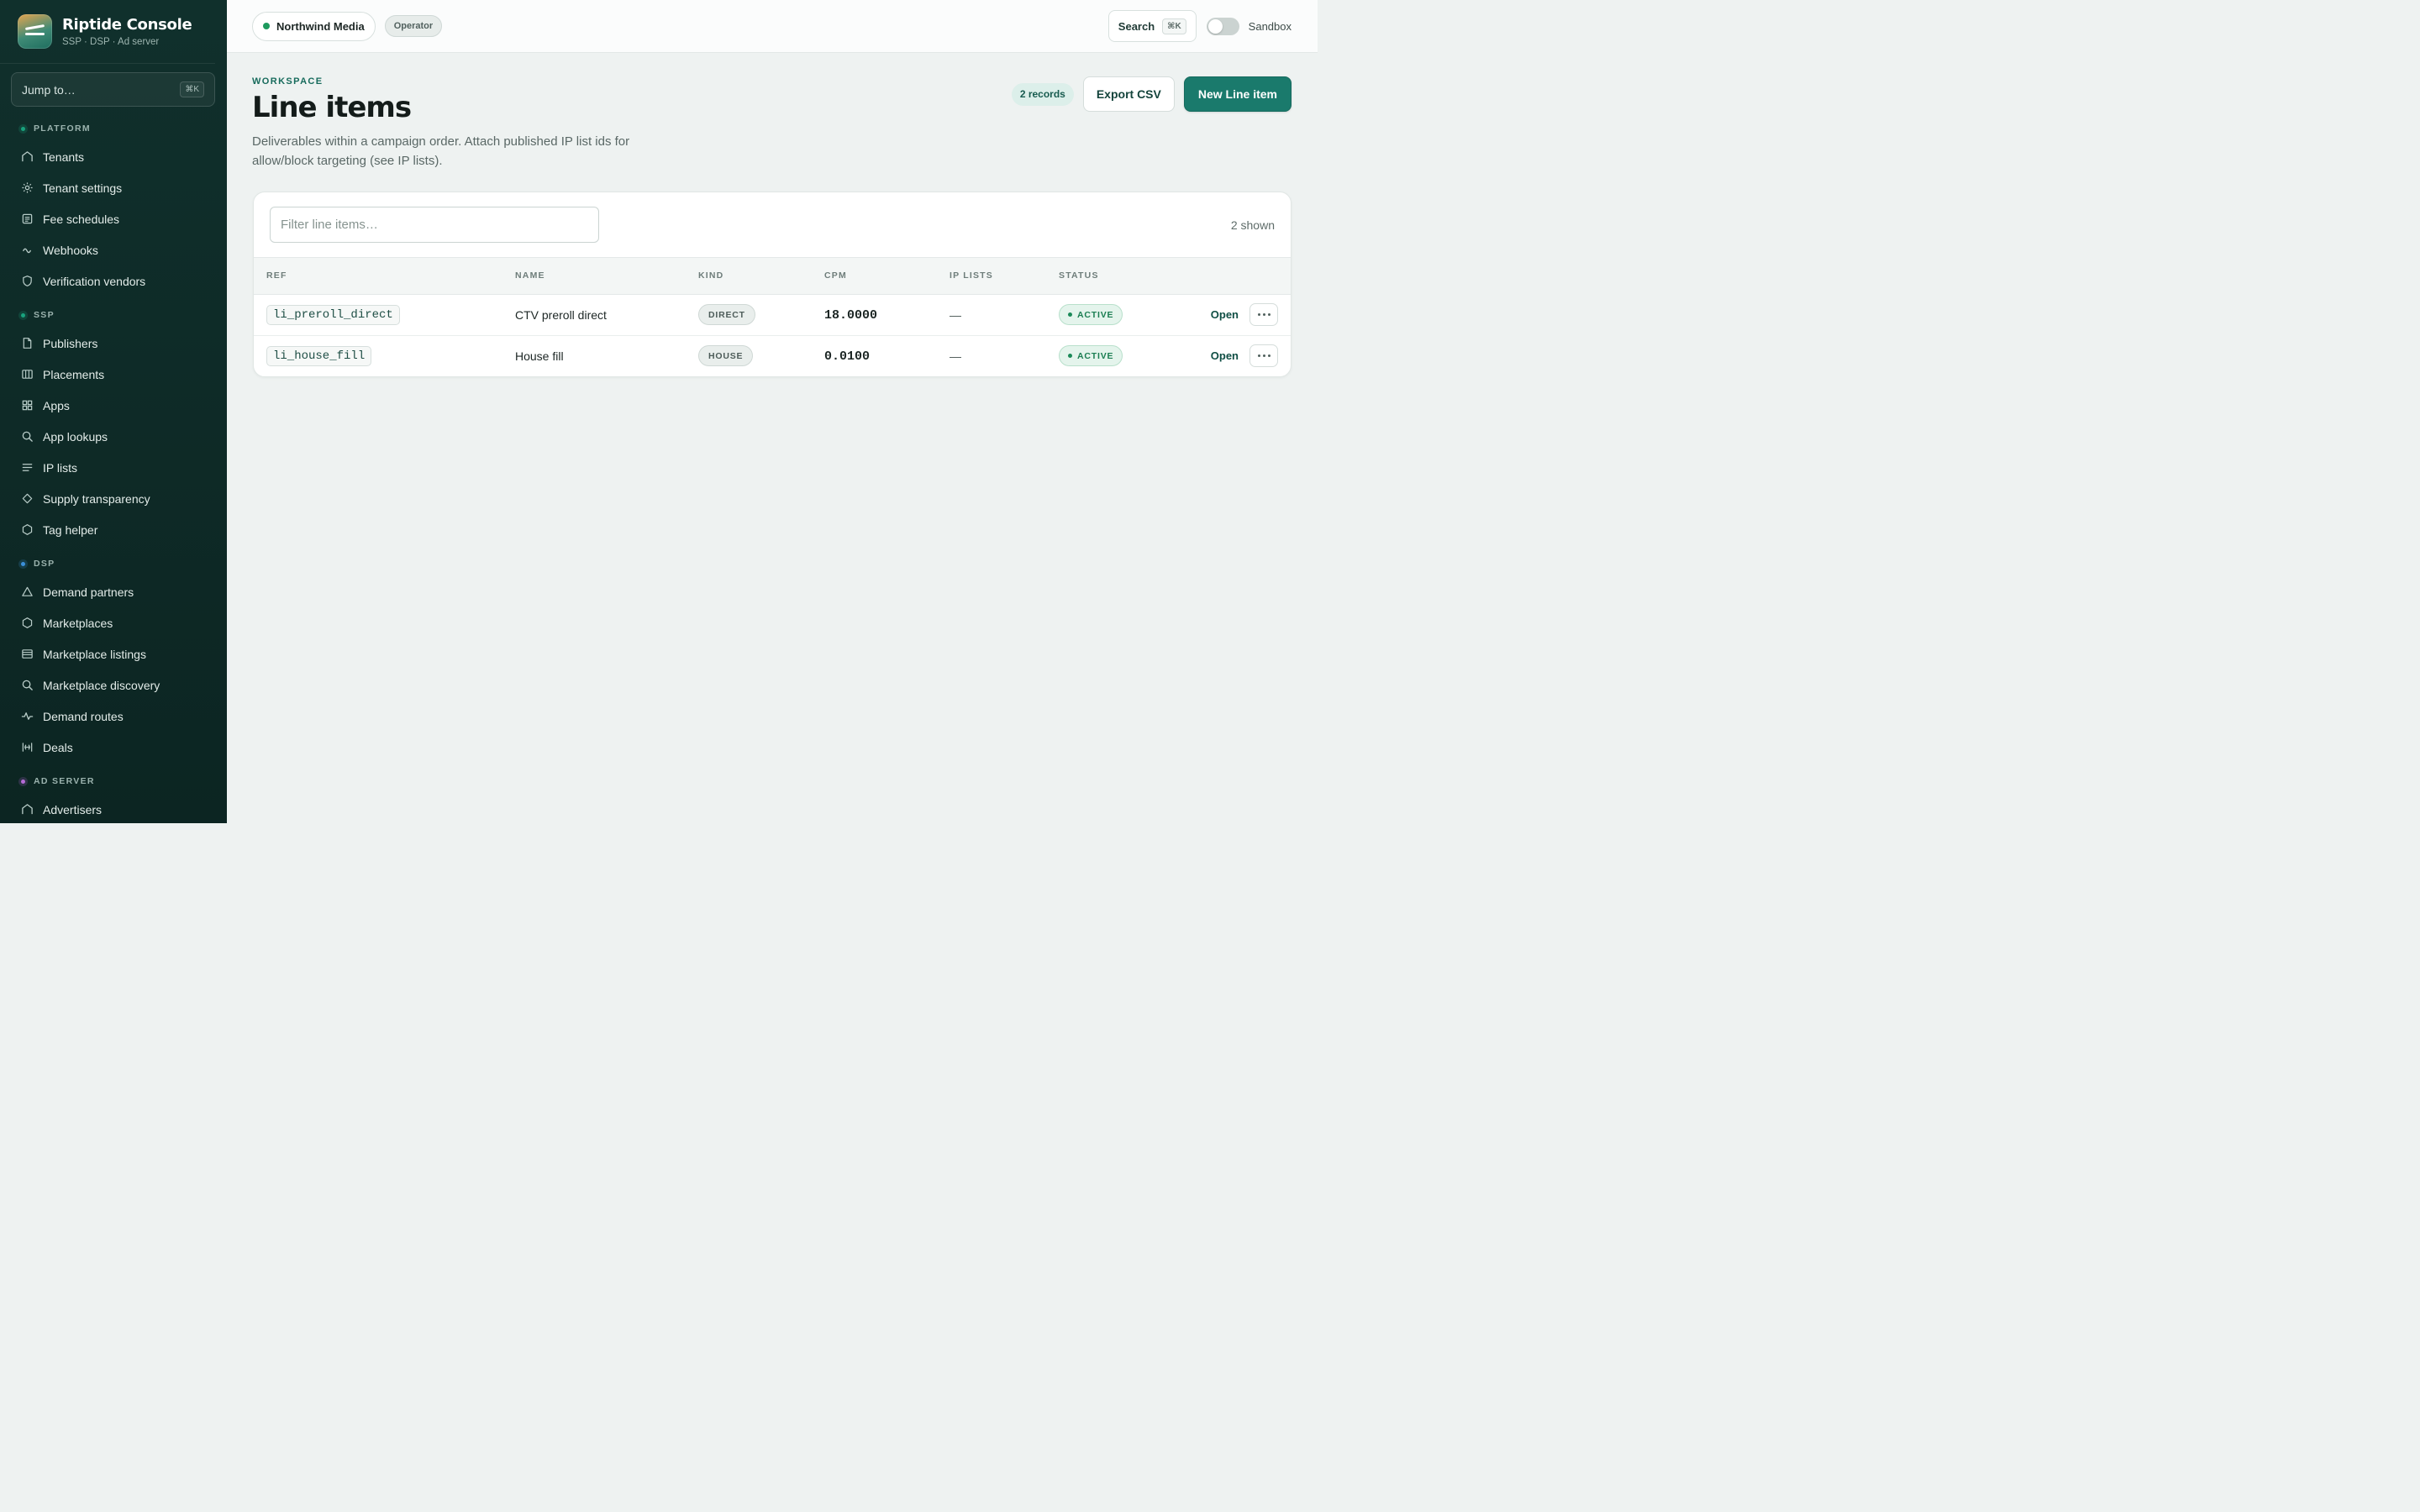 The image size is (2420, 1512). Describe the element at coordinates (1043, 94) in the screenshot. I see `record-count-badge: 2 records` at that location.